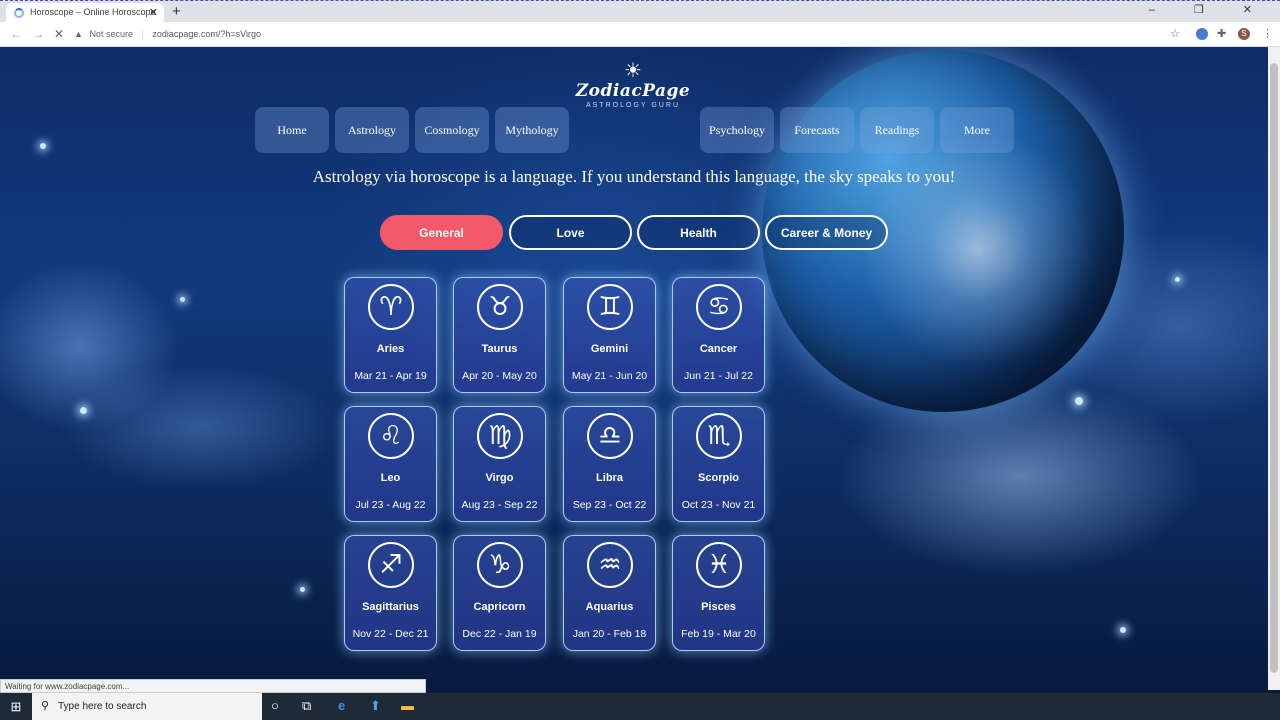  Describe the element at coordinates (391, 307) in the screenshot. I see `aries-icon: ♈` at that location.